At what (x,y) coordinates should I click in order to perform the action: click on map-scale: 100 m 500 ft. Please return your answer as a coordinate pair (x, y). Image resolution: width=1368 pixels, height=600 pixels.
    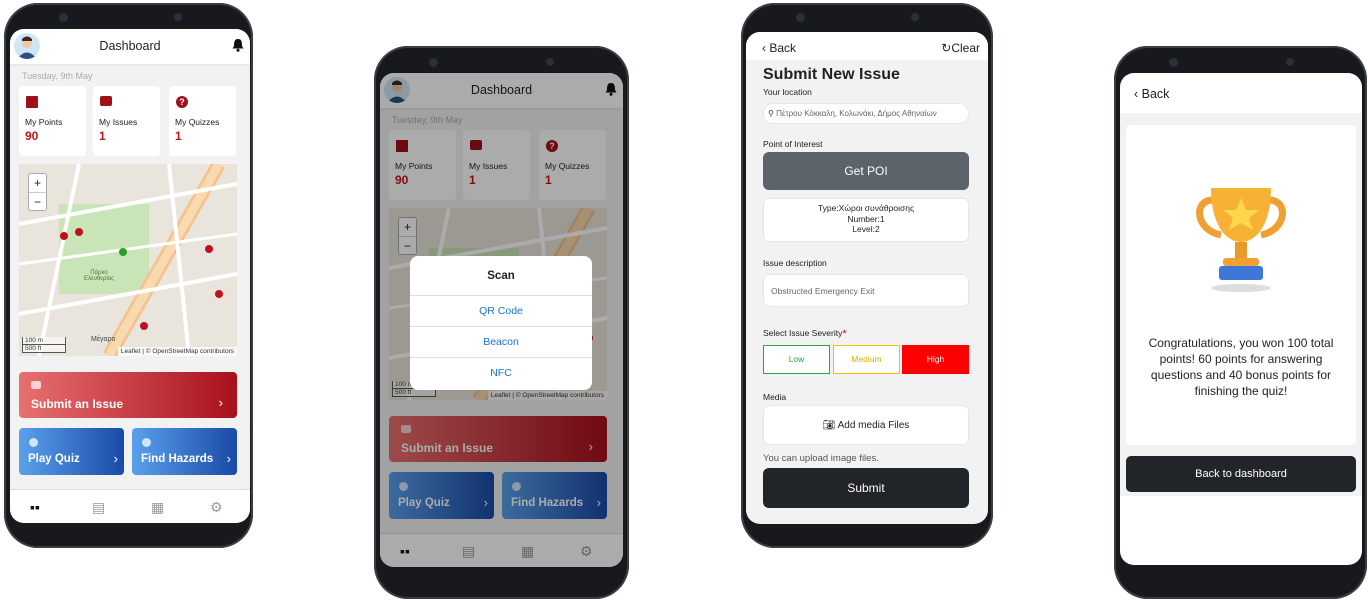
    Looking at the image, I should click on (44, 345).